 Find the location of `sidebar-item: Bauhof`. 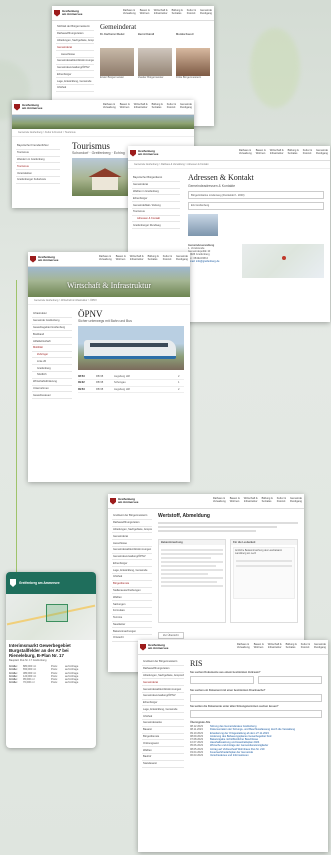

sidebar-item: Bauhof is located at coordinates (163, 757).